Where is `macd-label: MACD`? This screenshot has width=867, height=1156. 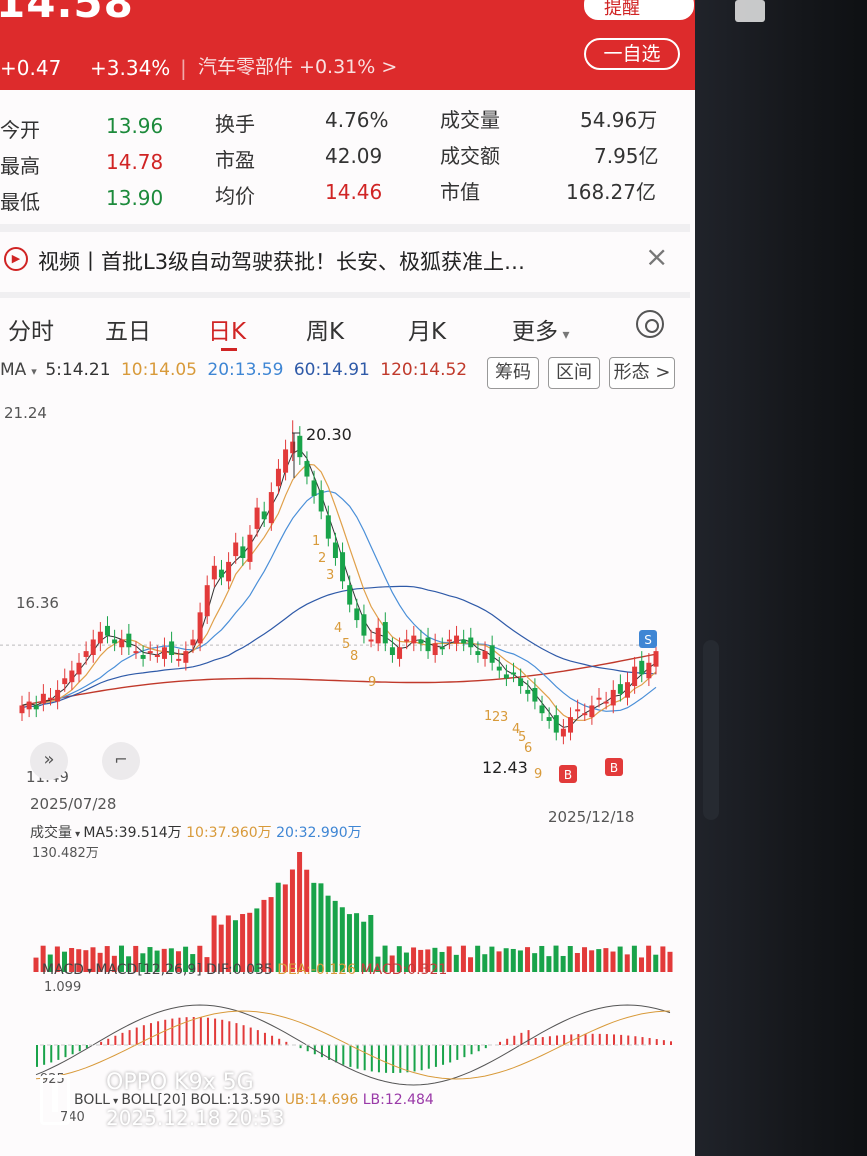 macd-label: MACD is located at coordinates (63, 970).